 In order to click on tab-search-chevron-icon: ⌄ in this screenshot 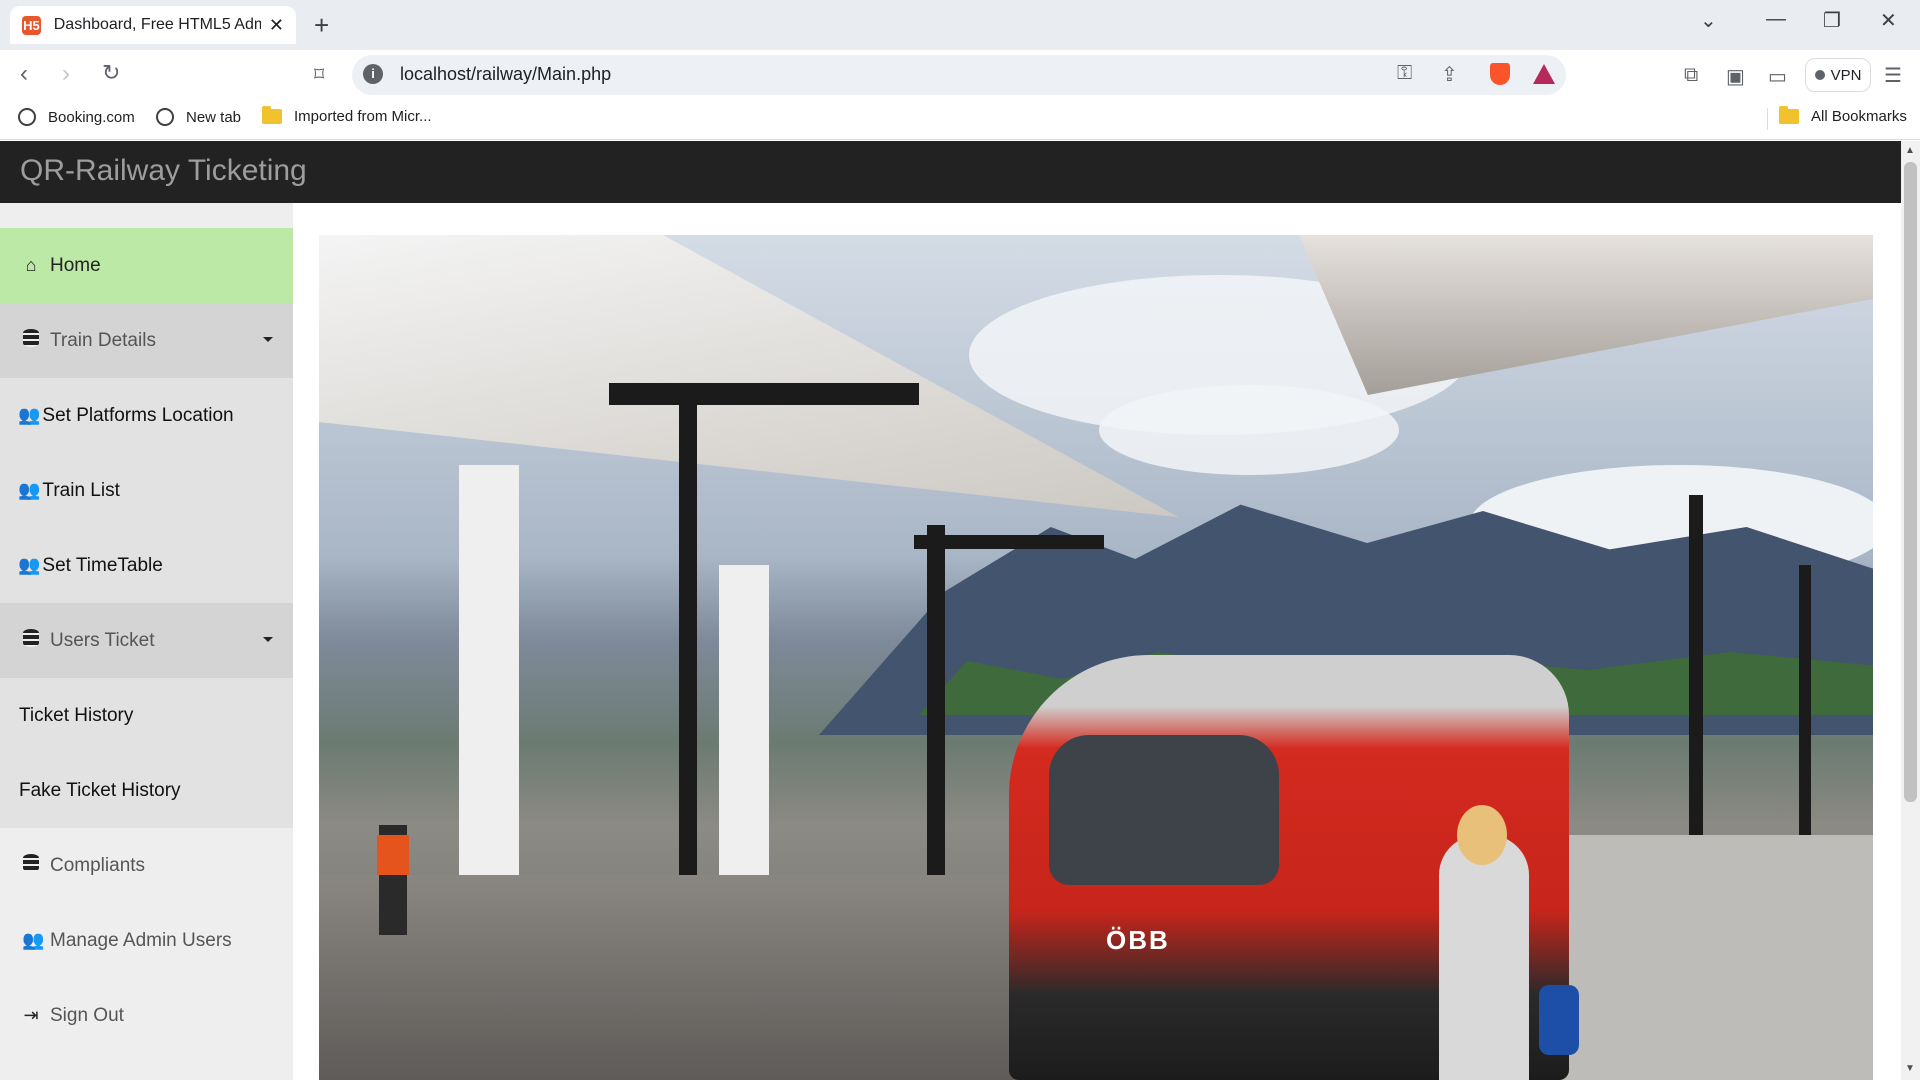, I will do `click(1708, 20)`.